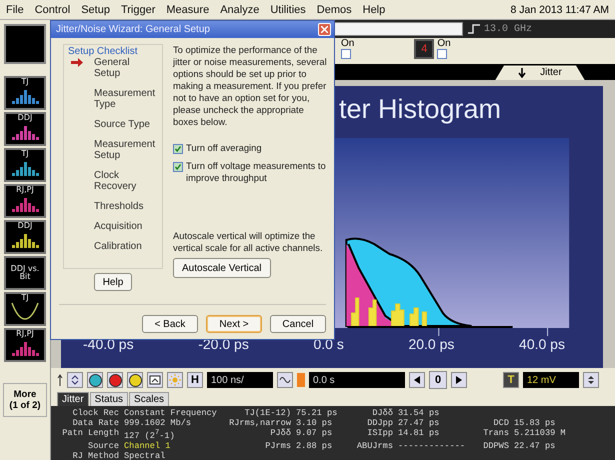  Describe the element at coordinates (234, 324) in the screenshot. I see `wizard-button: Next >` at that location.